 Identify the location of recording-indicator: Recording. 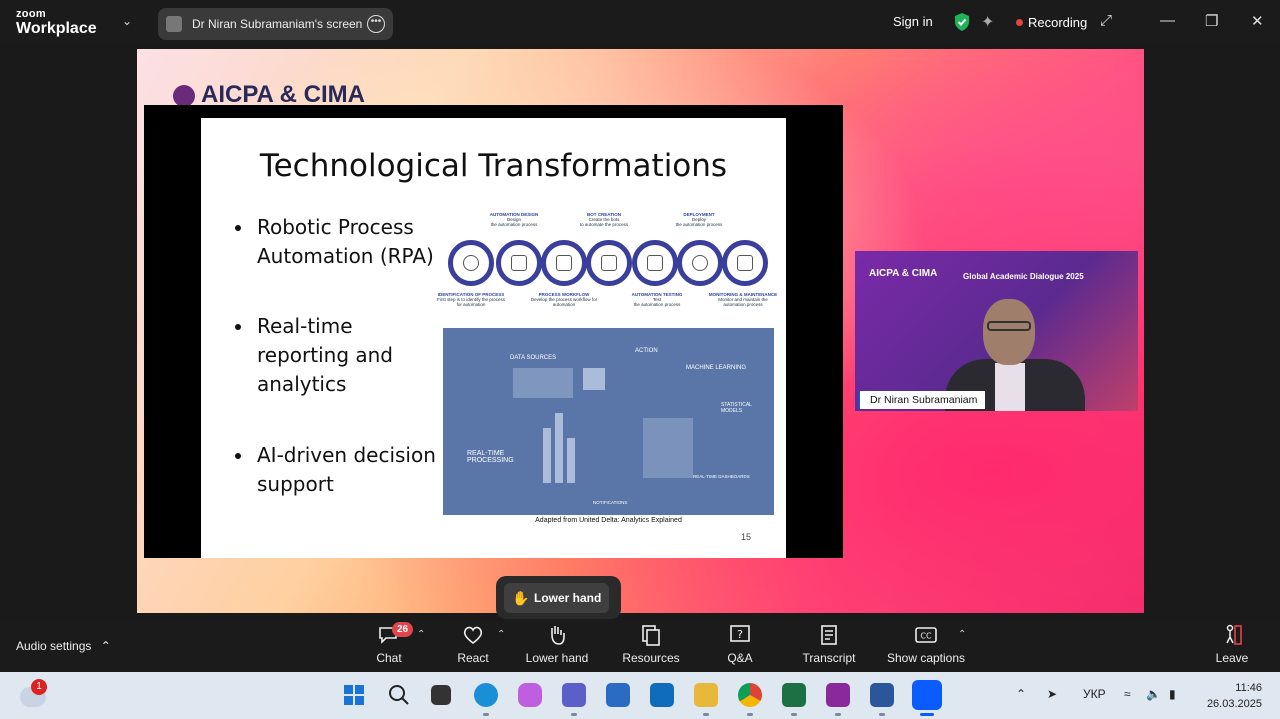
(1051, 22).